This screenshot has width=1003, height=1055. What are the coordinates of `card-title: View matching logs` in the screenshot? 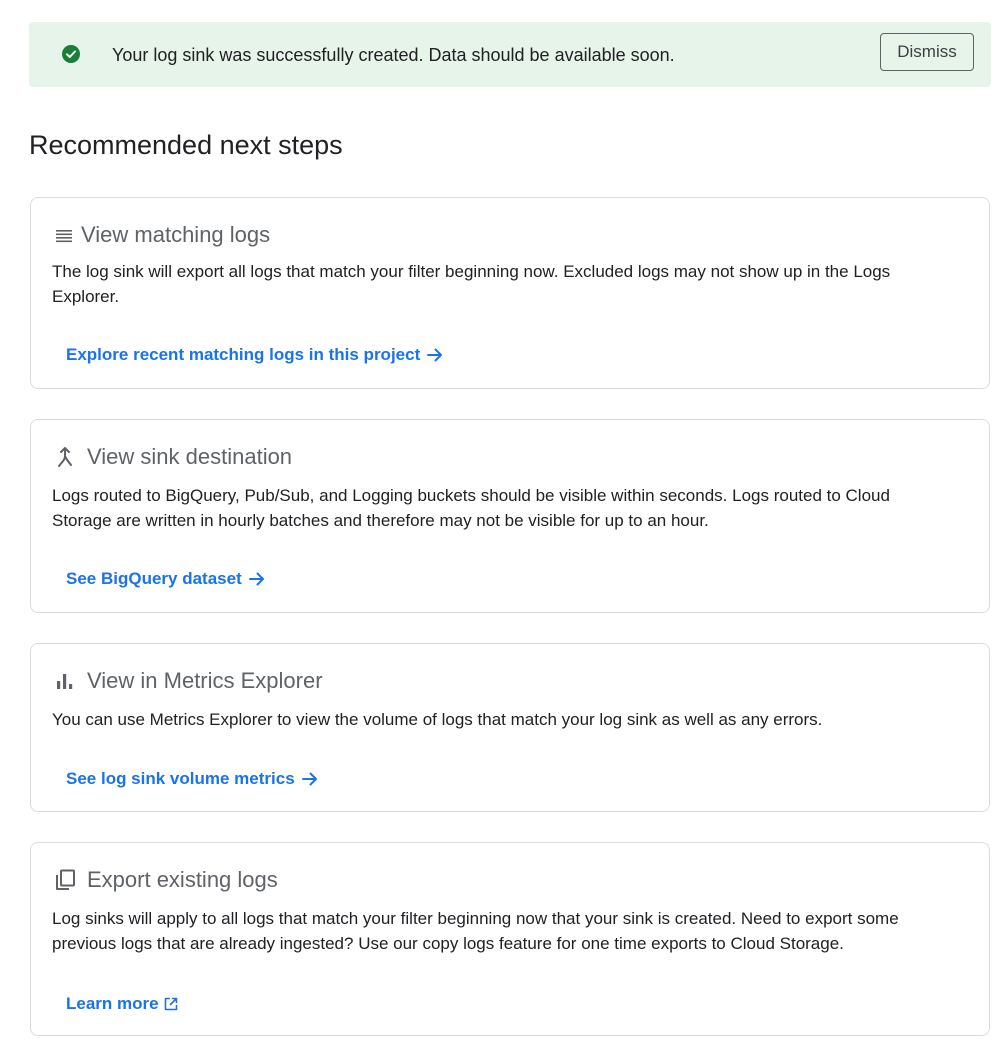 It's located at (176, 234).